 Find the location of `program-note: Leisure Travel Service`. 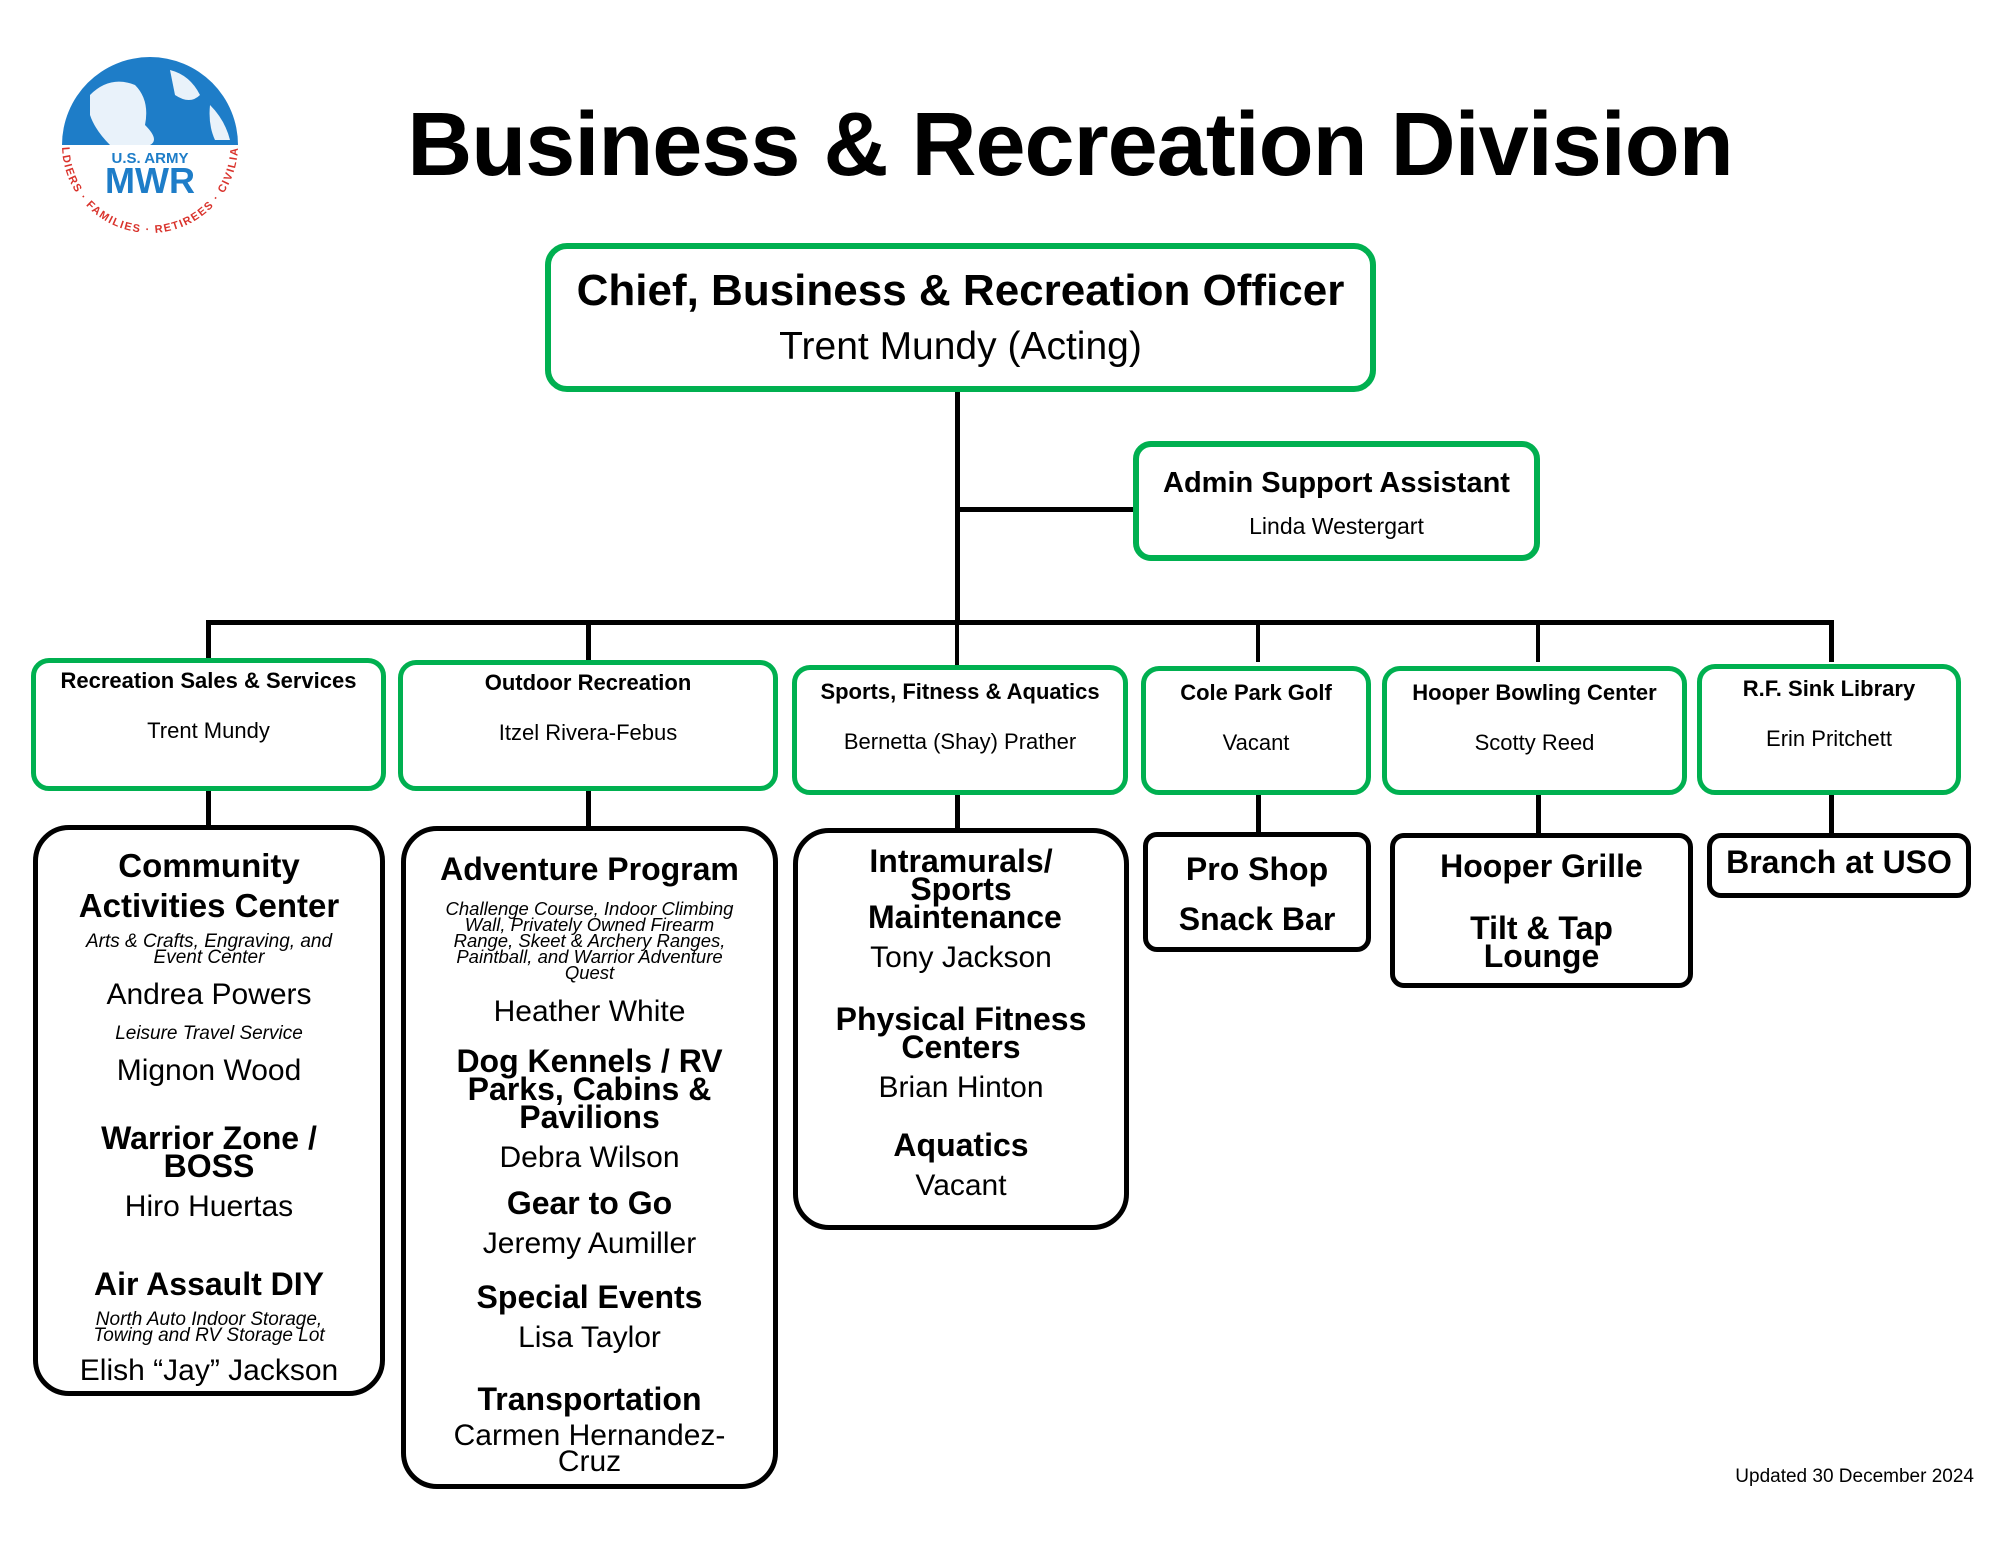

program-note: Leisure Travel Service is located at coordinates (209, 1033).